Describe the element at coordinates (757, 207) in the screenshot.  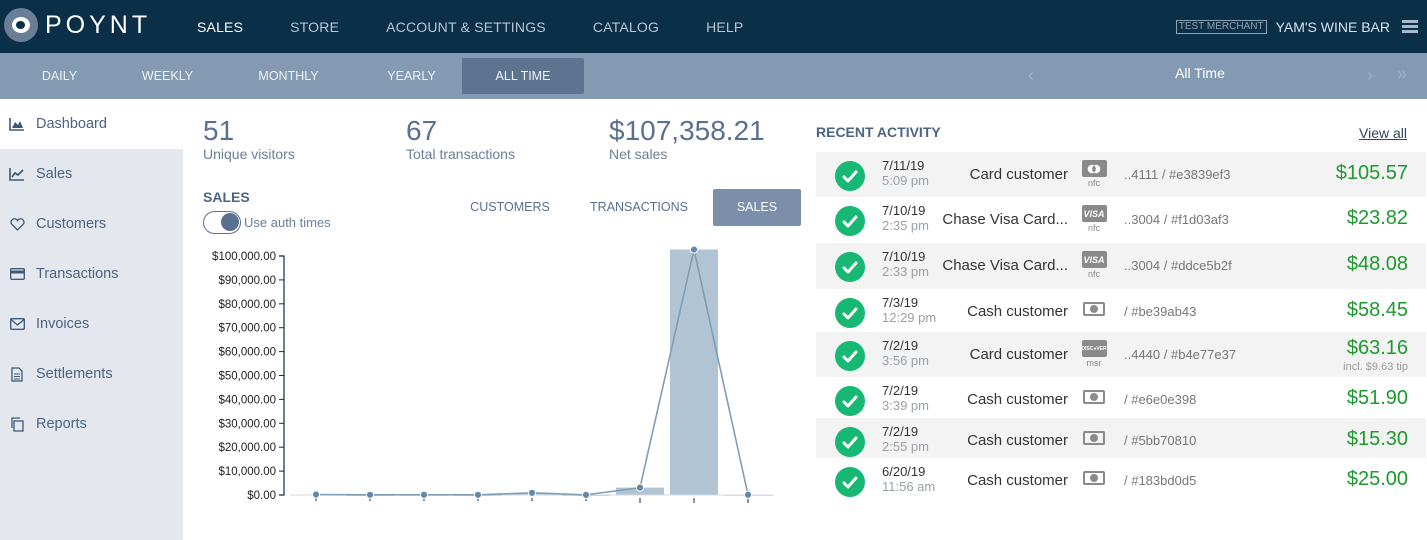
I see `tab-sales: SALES` at that location.